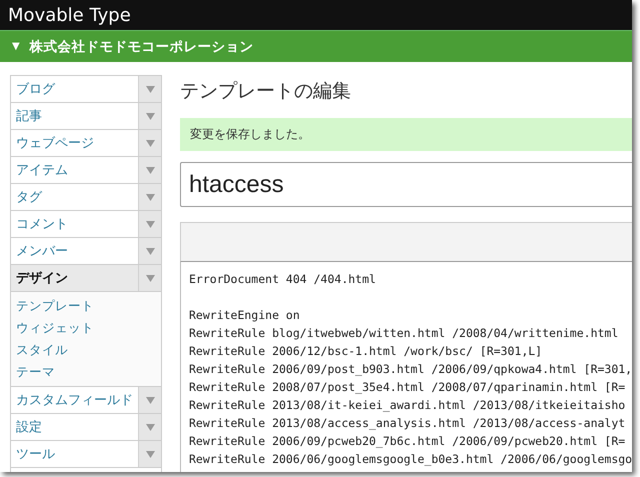 The width and height of the screenshot is (640, 477). I want to click on sidebar-item: アイテム, so click(86, 170).